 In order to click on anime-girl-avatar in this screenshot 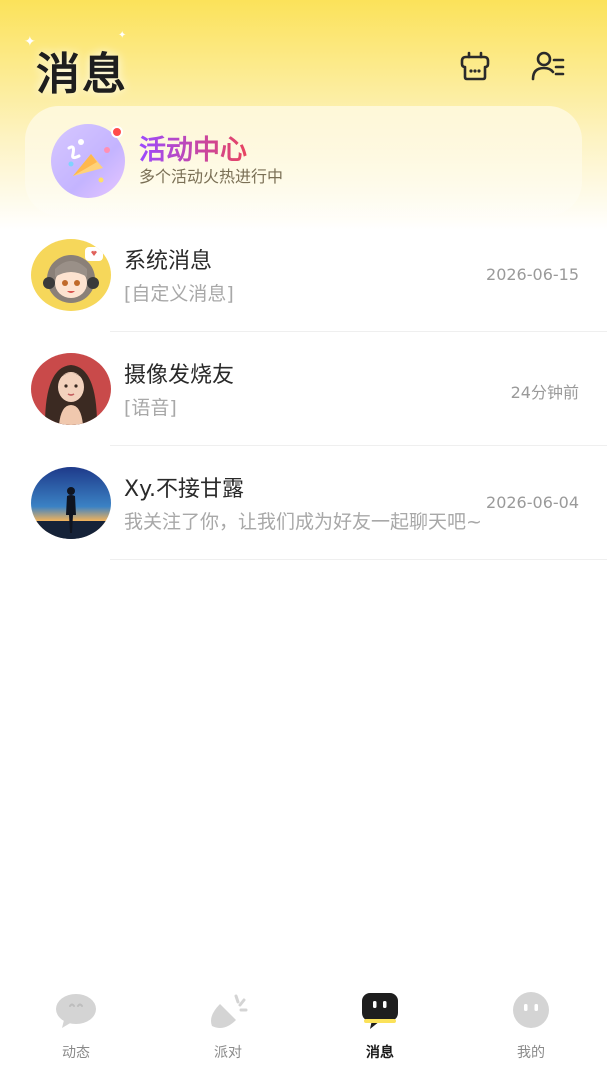, I will do `click(71, 275)`.